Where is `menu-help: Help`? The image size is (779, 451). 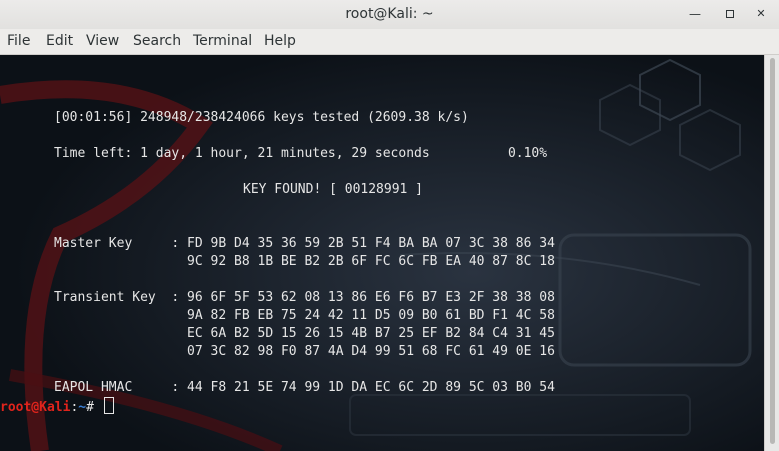 menu-help: Help is located at coordinates (280, 41).